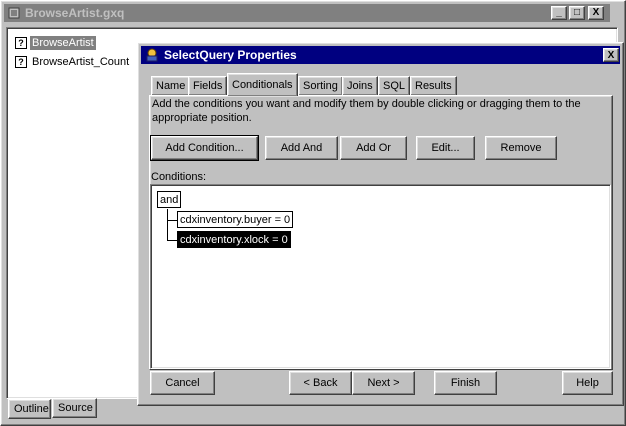 Image resolution: width=626 pixels, height=426 pixels. I want to click on condition-node-and: and, so click(169, 199).